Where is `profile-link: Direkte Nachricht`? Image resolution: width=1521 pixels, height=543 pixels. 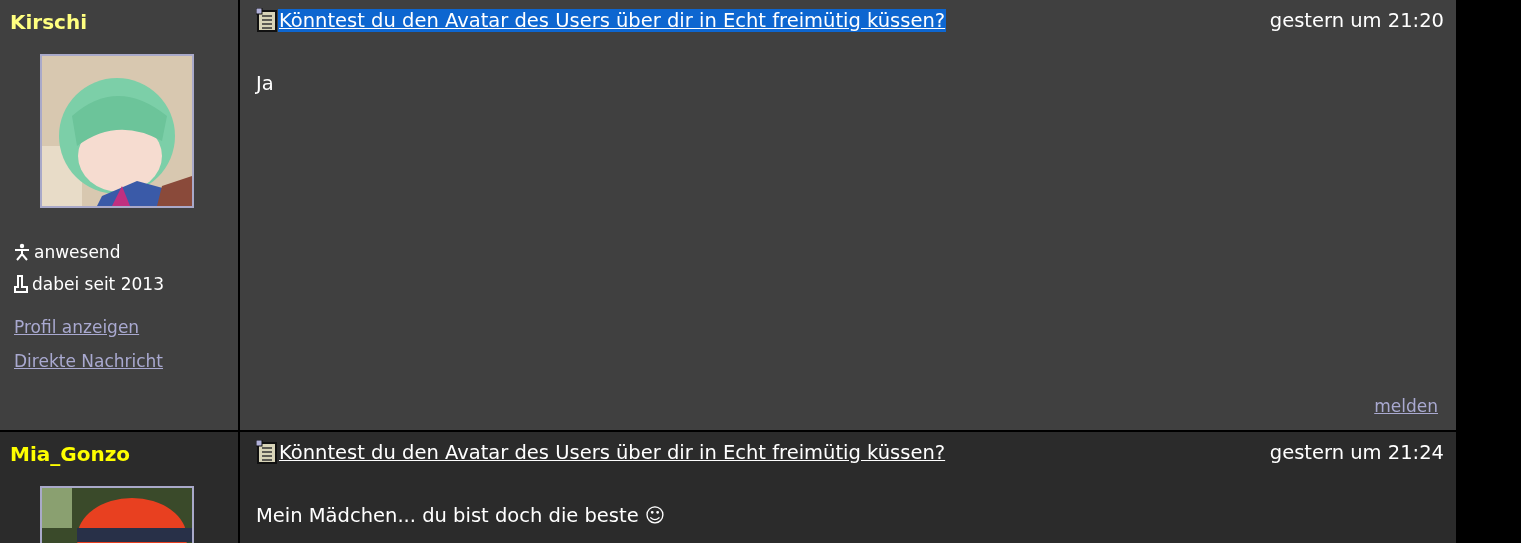
profile-link: Direkte Nachricht is located at coordinates (88, 361).